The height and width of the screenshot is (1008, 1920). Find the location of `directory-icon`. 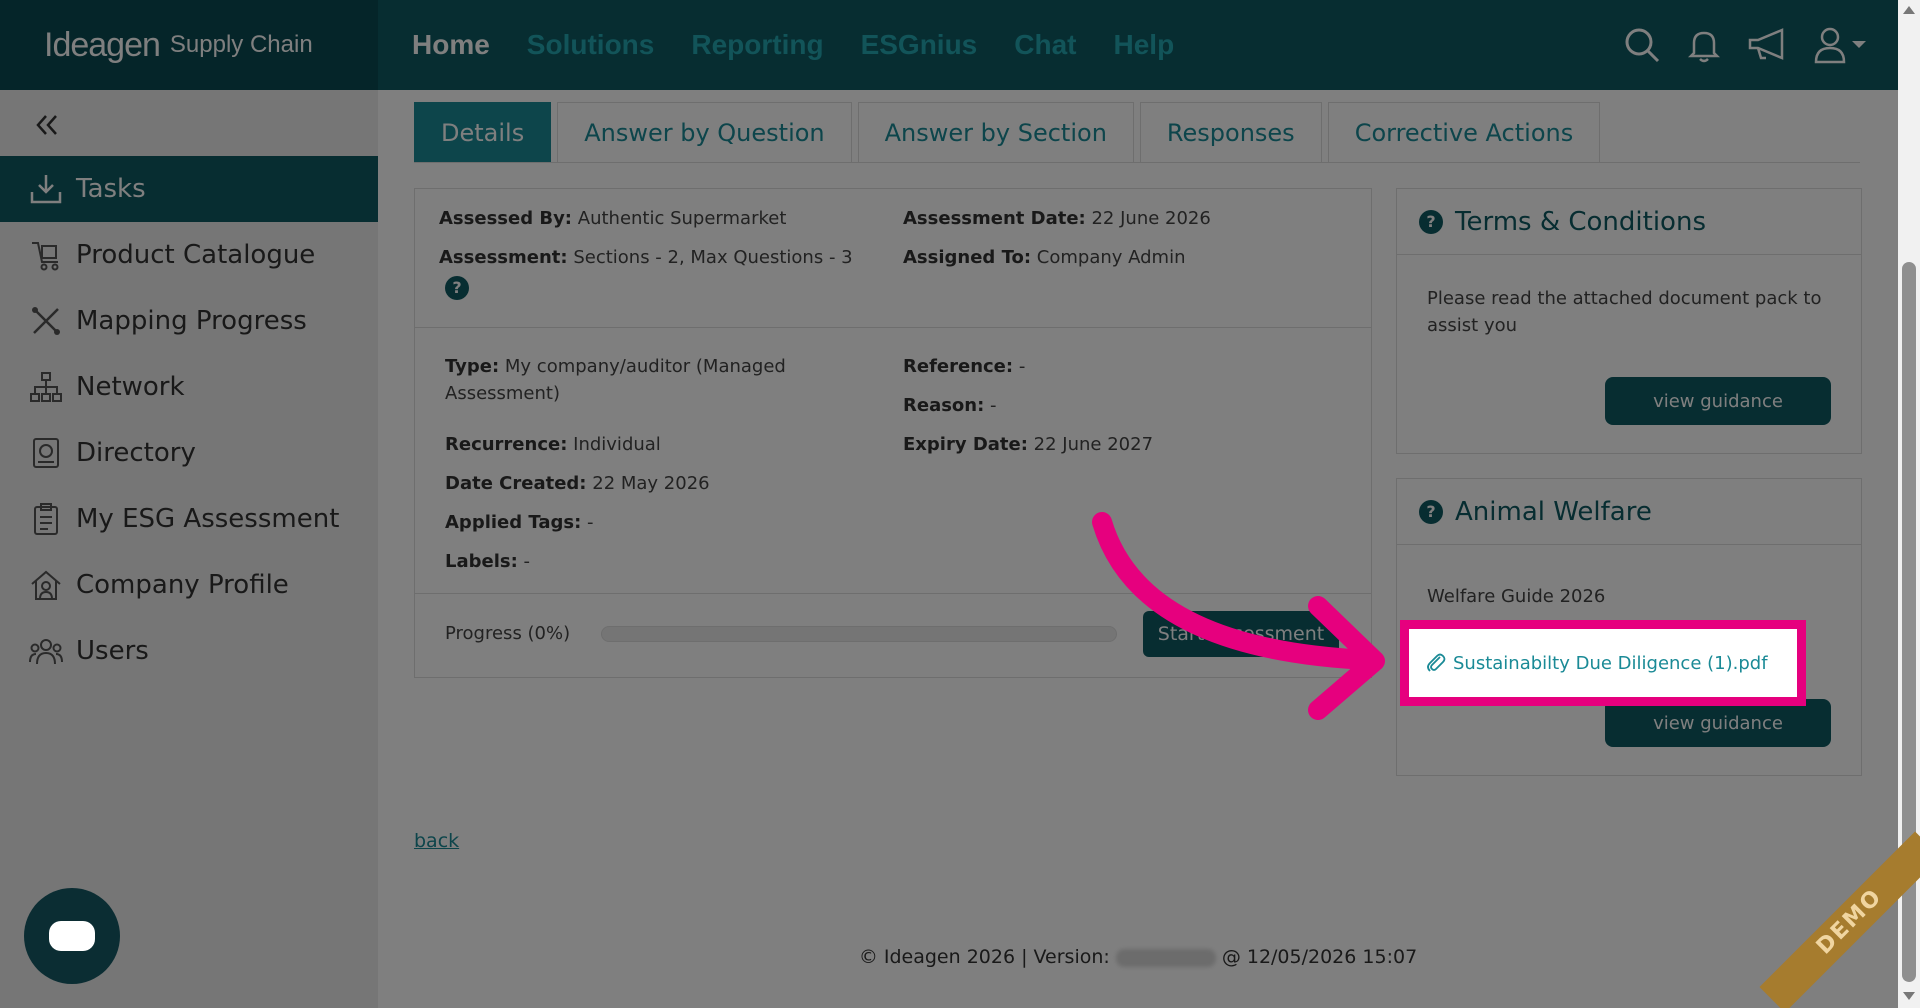

directory-icon is located at coordinates (46, 453).